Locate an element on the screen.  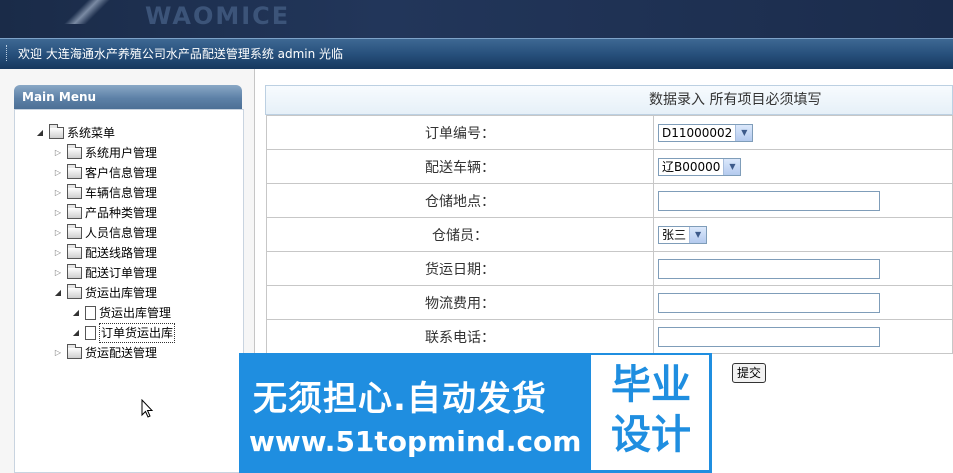
welcome-bar: 欢迎 大连海通水产养殖公司水产品配送管理系统 admin 光临 is located at coordinates (476, 53).